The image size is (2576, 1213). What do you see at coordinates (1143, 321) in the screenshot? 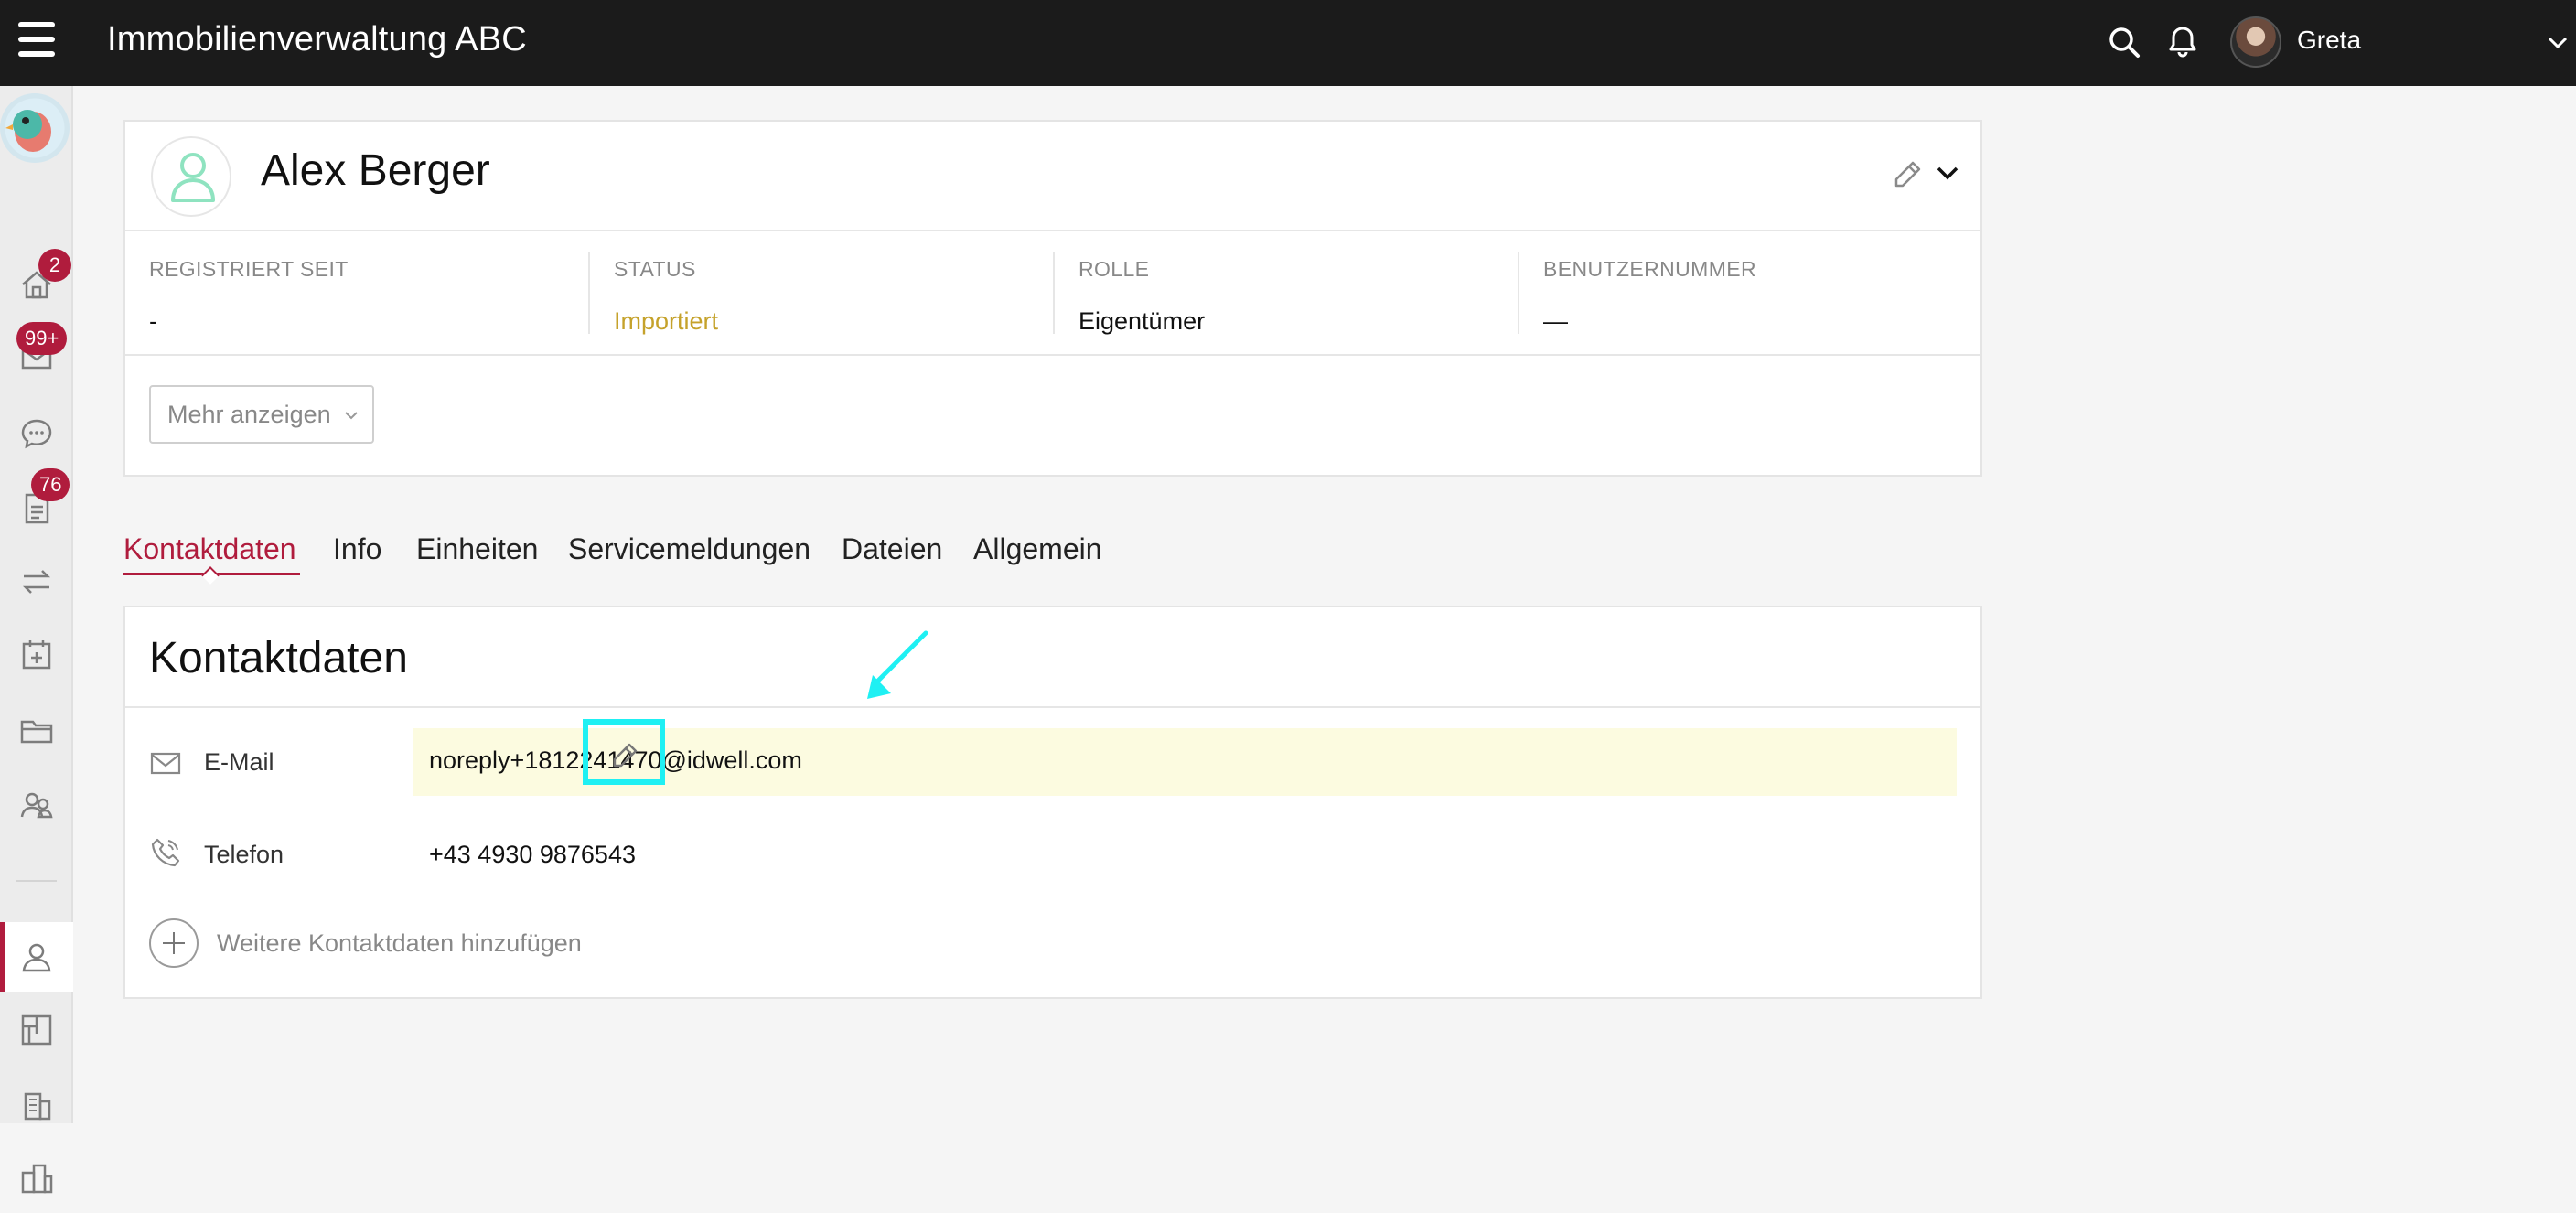
I see `stat-value: Eigentümer` at bounding box center [1143, 321].